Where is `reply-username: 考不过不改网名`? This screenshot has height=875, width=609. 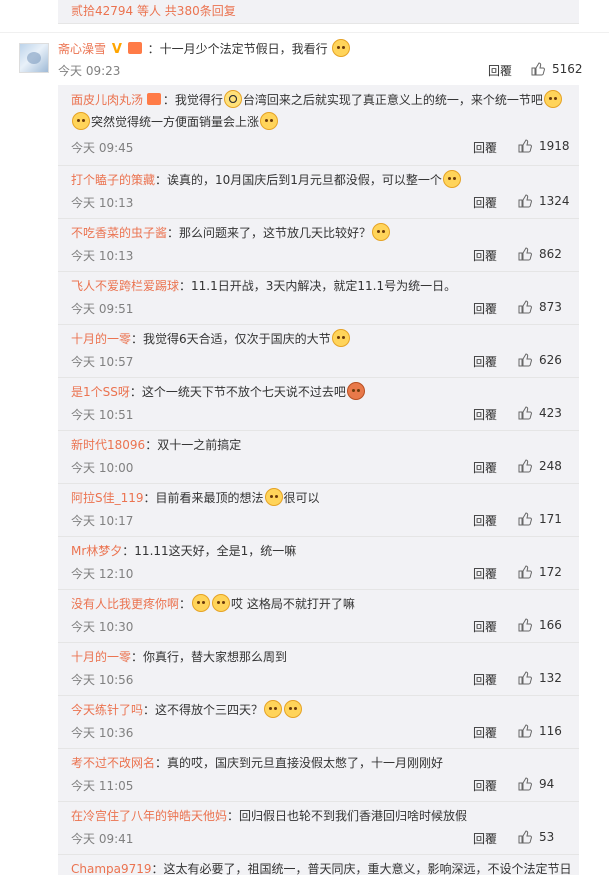
reply-username: 考不过不改网名 is located at coordinates (113, 763).